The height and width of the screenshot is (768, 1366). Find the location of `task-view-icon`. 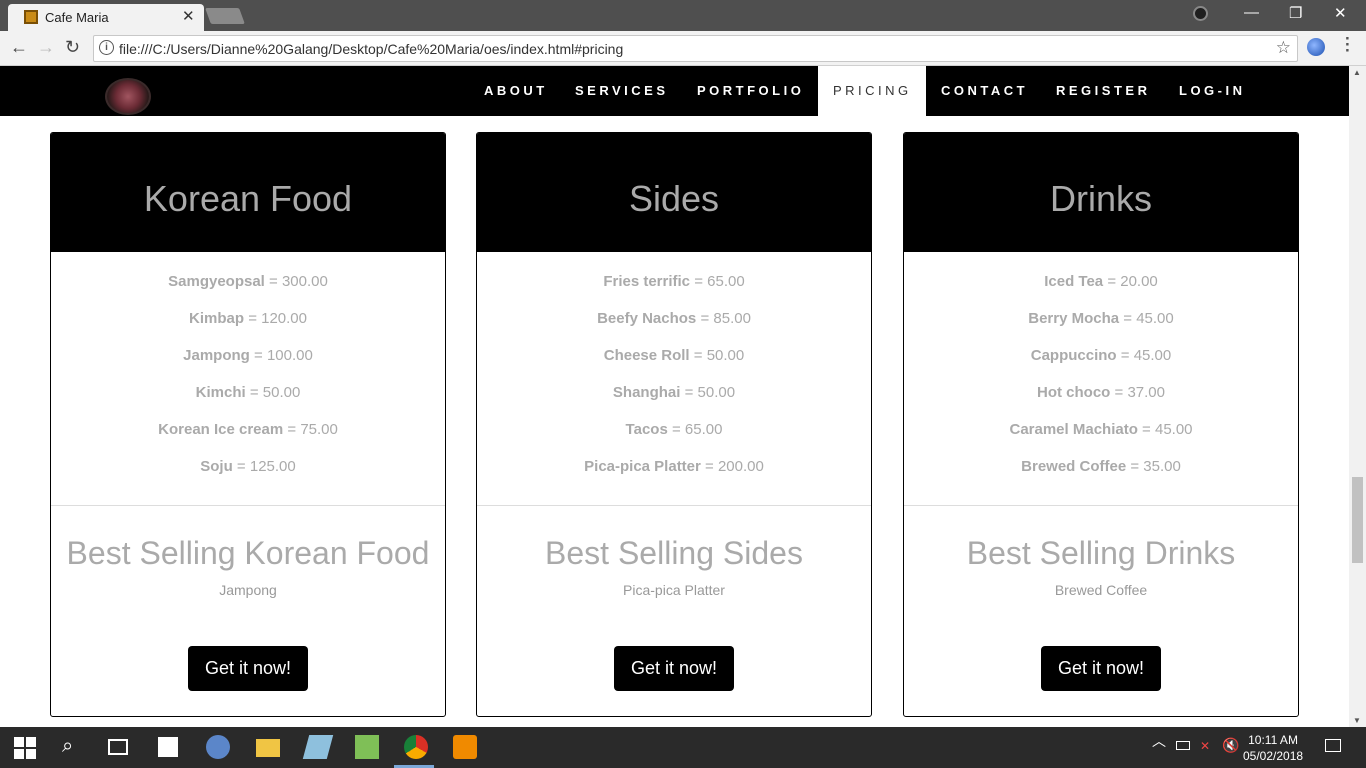

task-view-icon is located at coordinates (118, 747).